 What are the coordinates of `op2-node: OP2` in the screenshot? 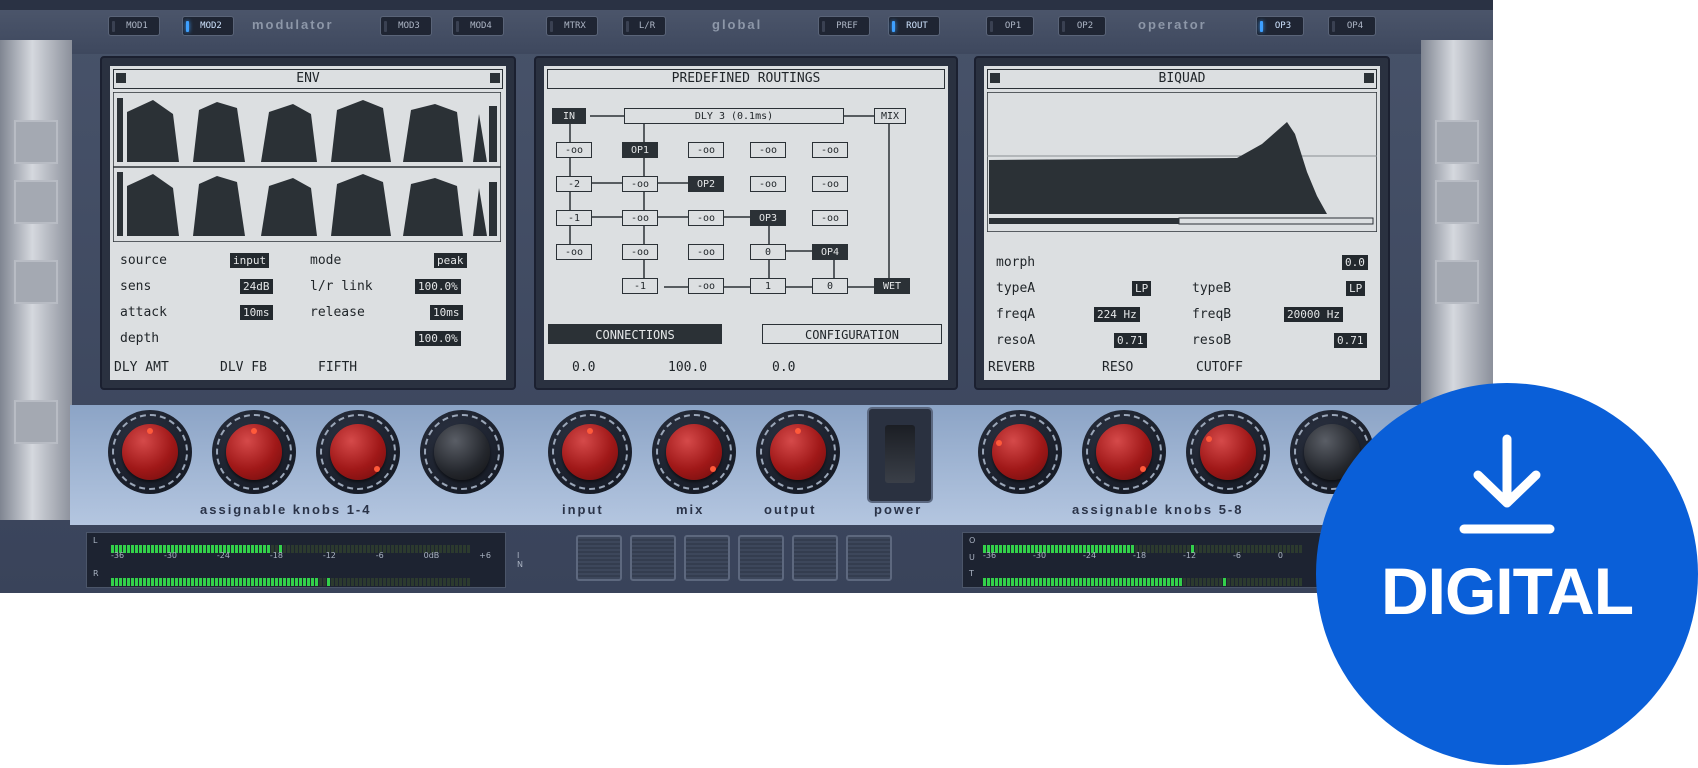 It's located at (706, 184).